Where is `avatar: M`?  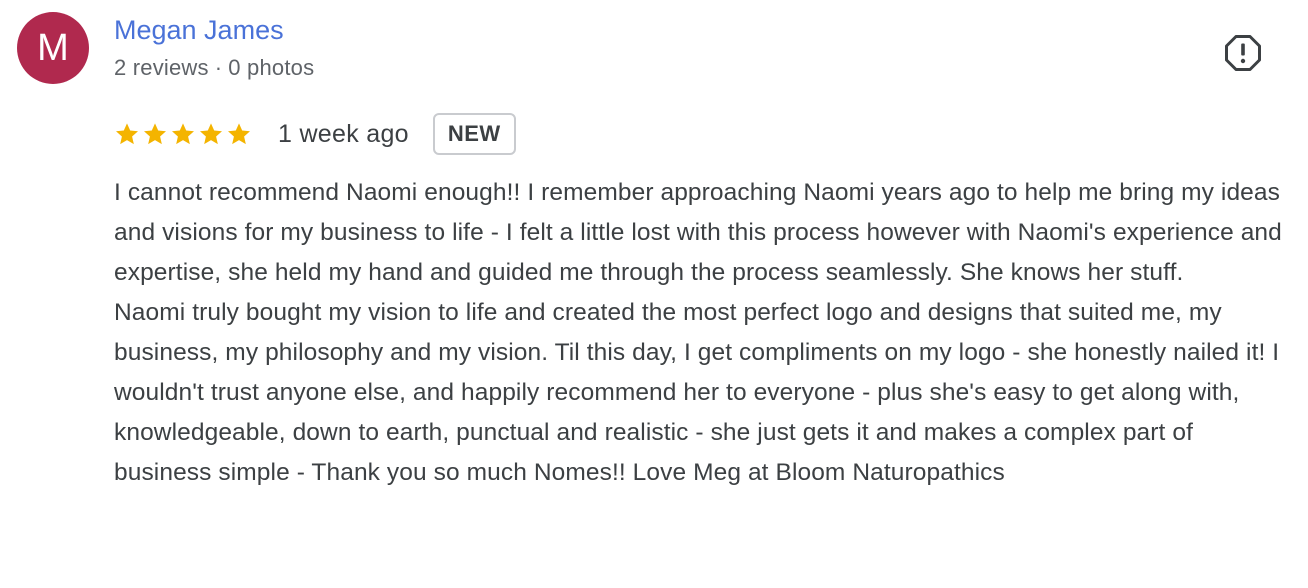 avatar: M is located at coordinates (53, 48).